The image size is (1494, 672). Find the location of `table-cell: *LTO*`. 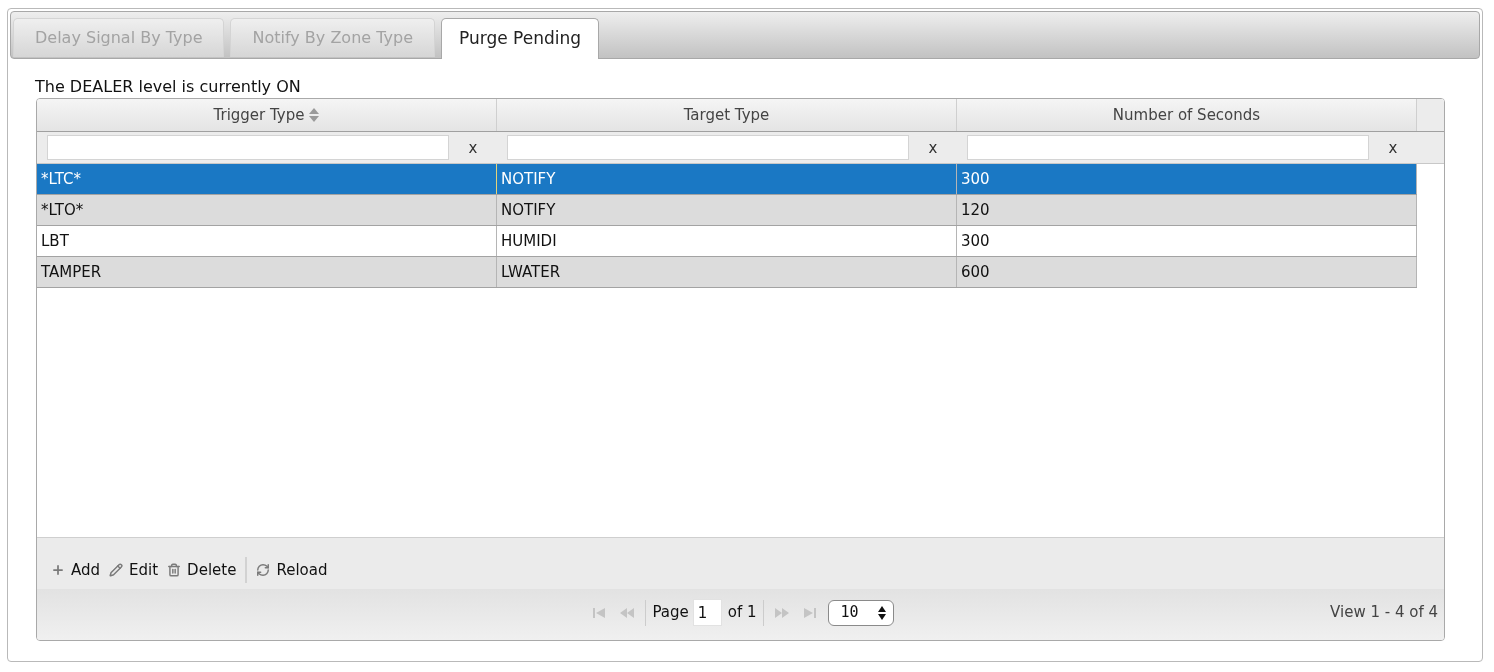

table-cell: *LTO* is located at coordinates (267, 210).